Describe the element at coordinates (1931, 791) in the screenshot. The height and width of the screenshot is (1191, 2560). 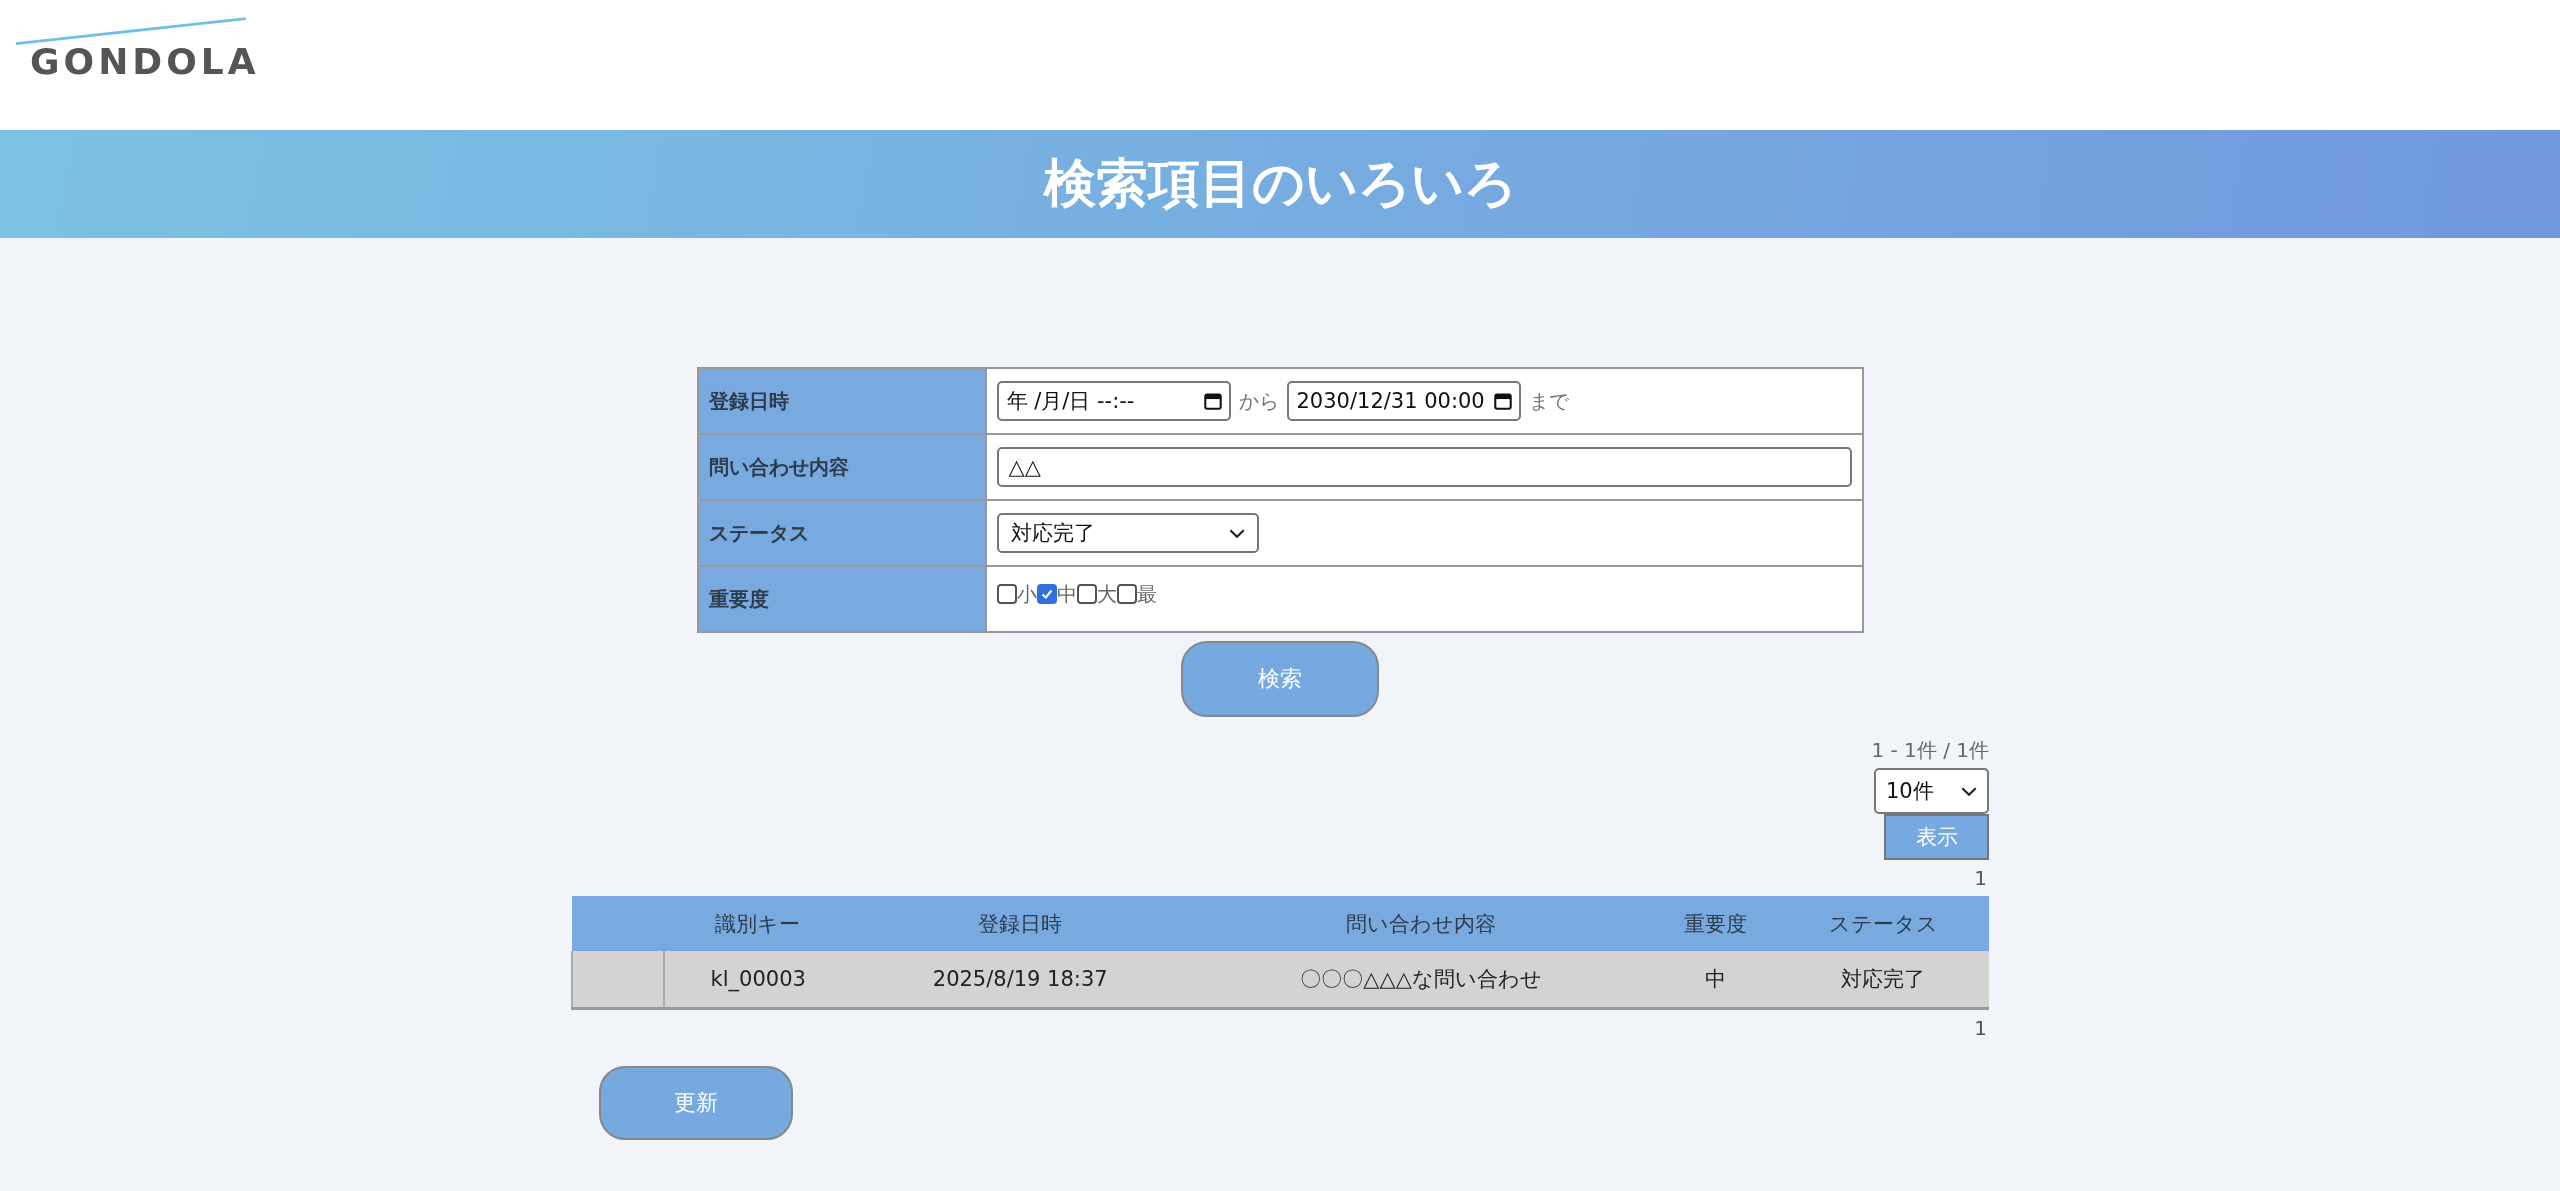
I see `per-page-dropdown: 10件` at that location.